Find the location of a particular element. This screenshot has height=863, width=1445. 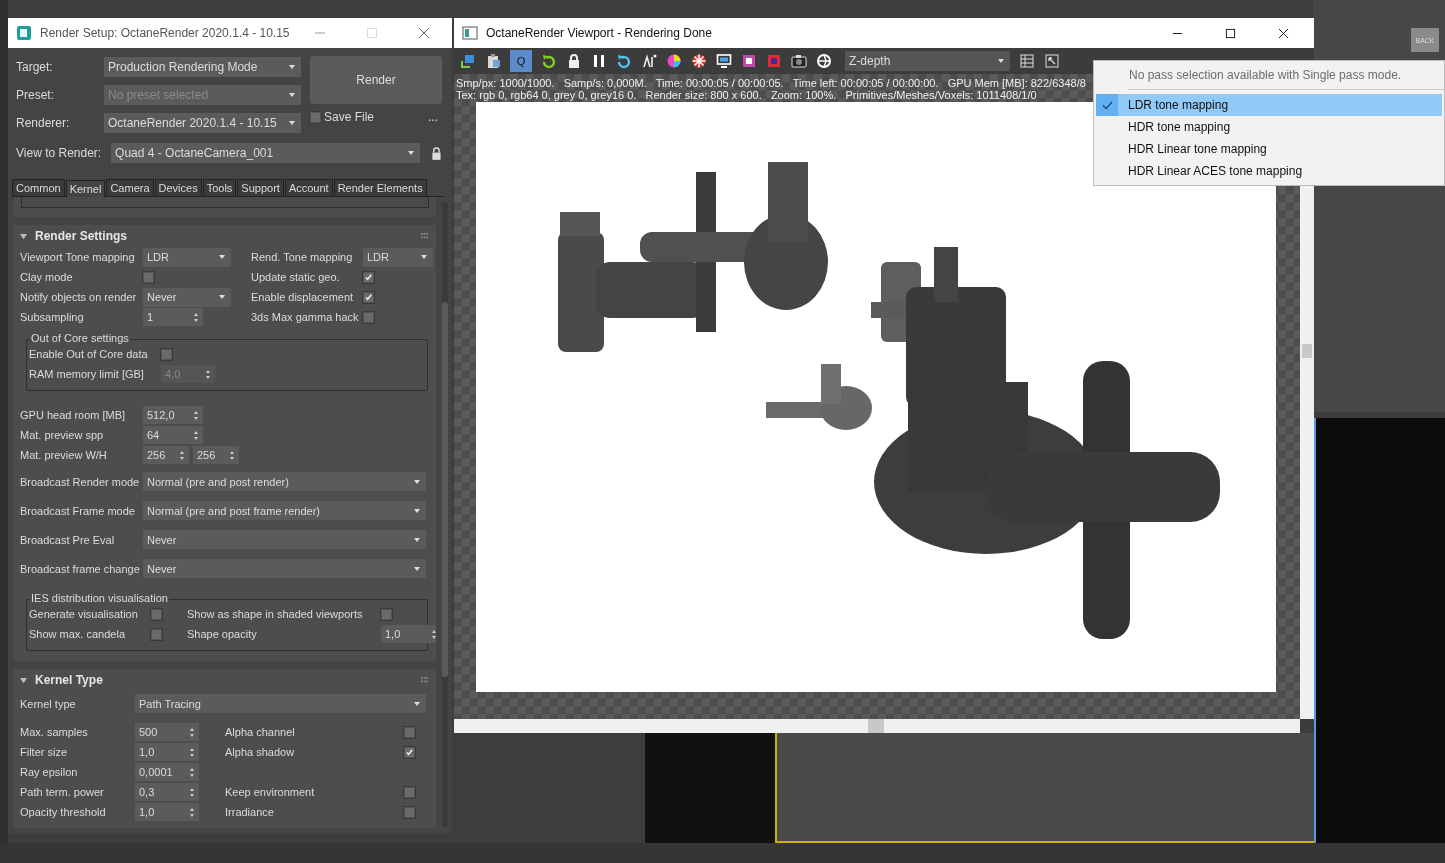

field-label: Opacity threshold is located at coordinates (63, 812).